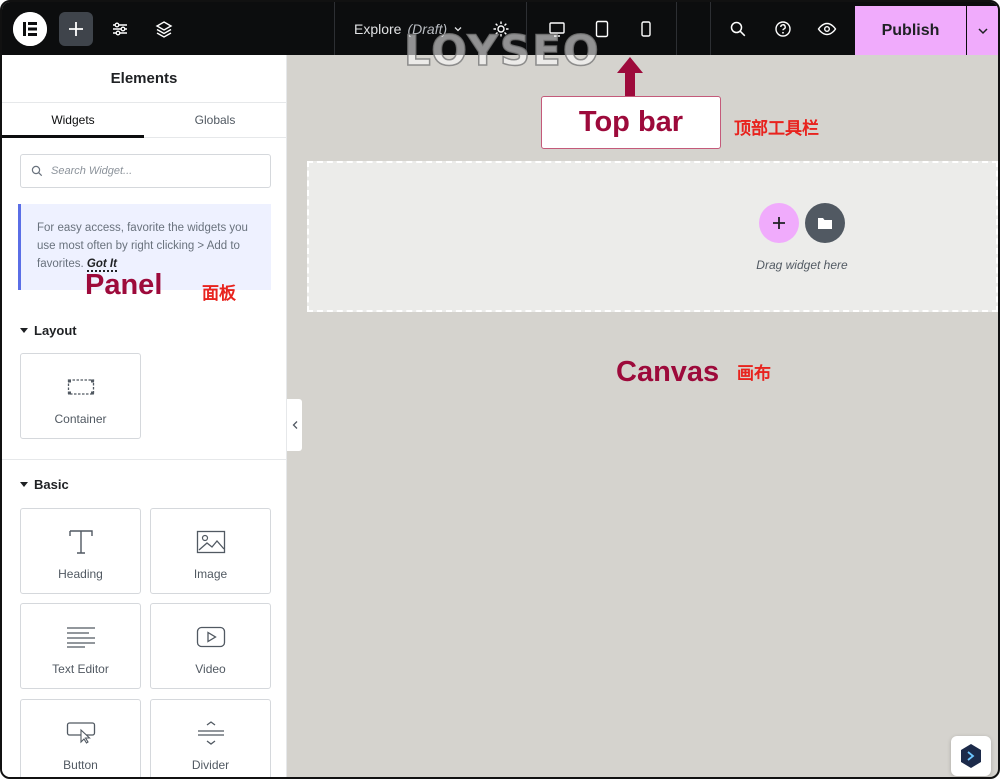  Describe the element at coordinates (378, 28) in the screenshot. I see `document-name: Explore` at that location.